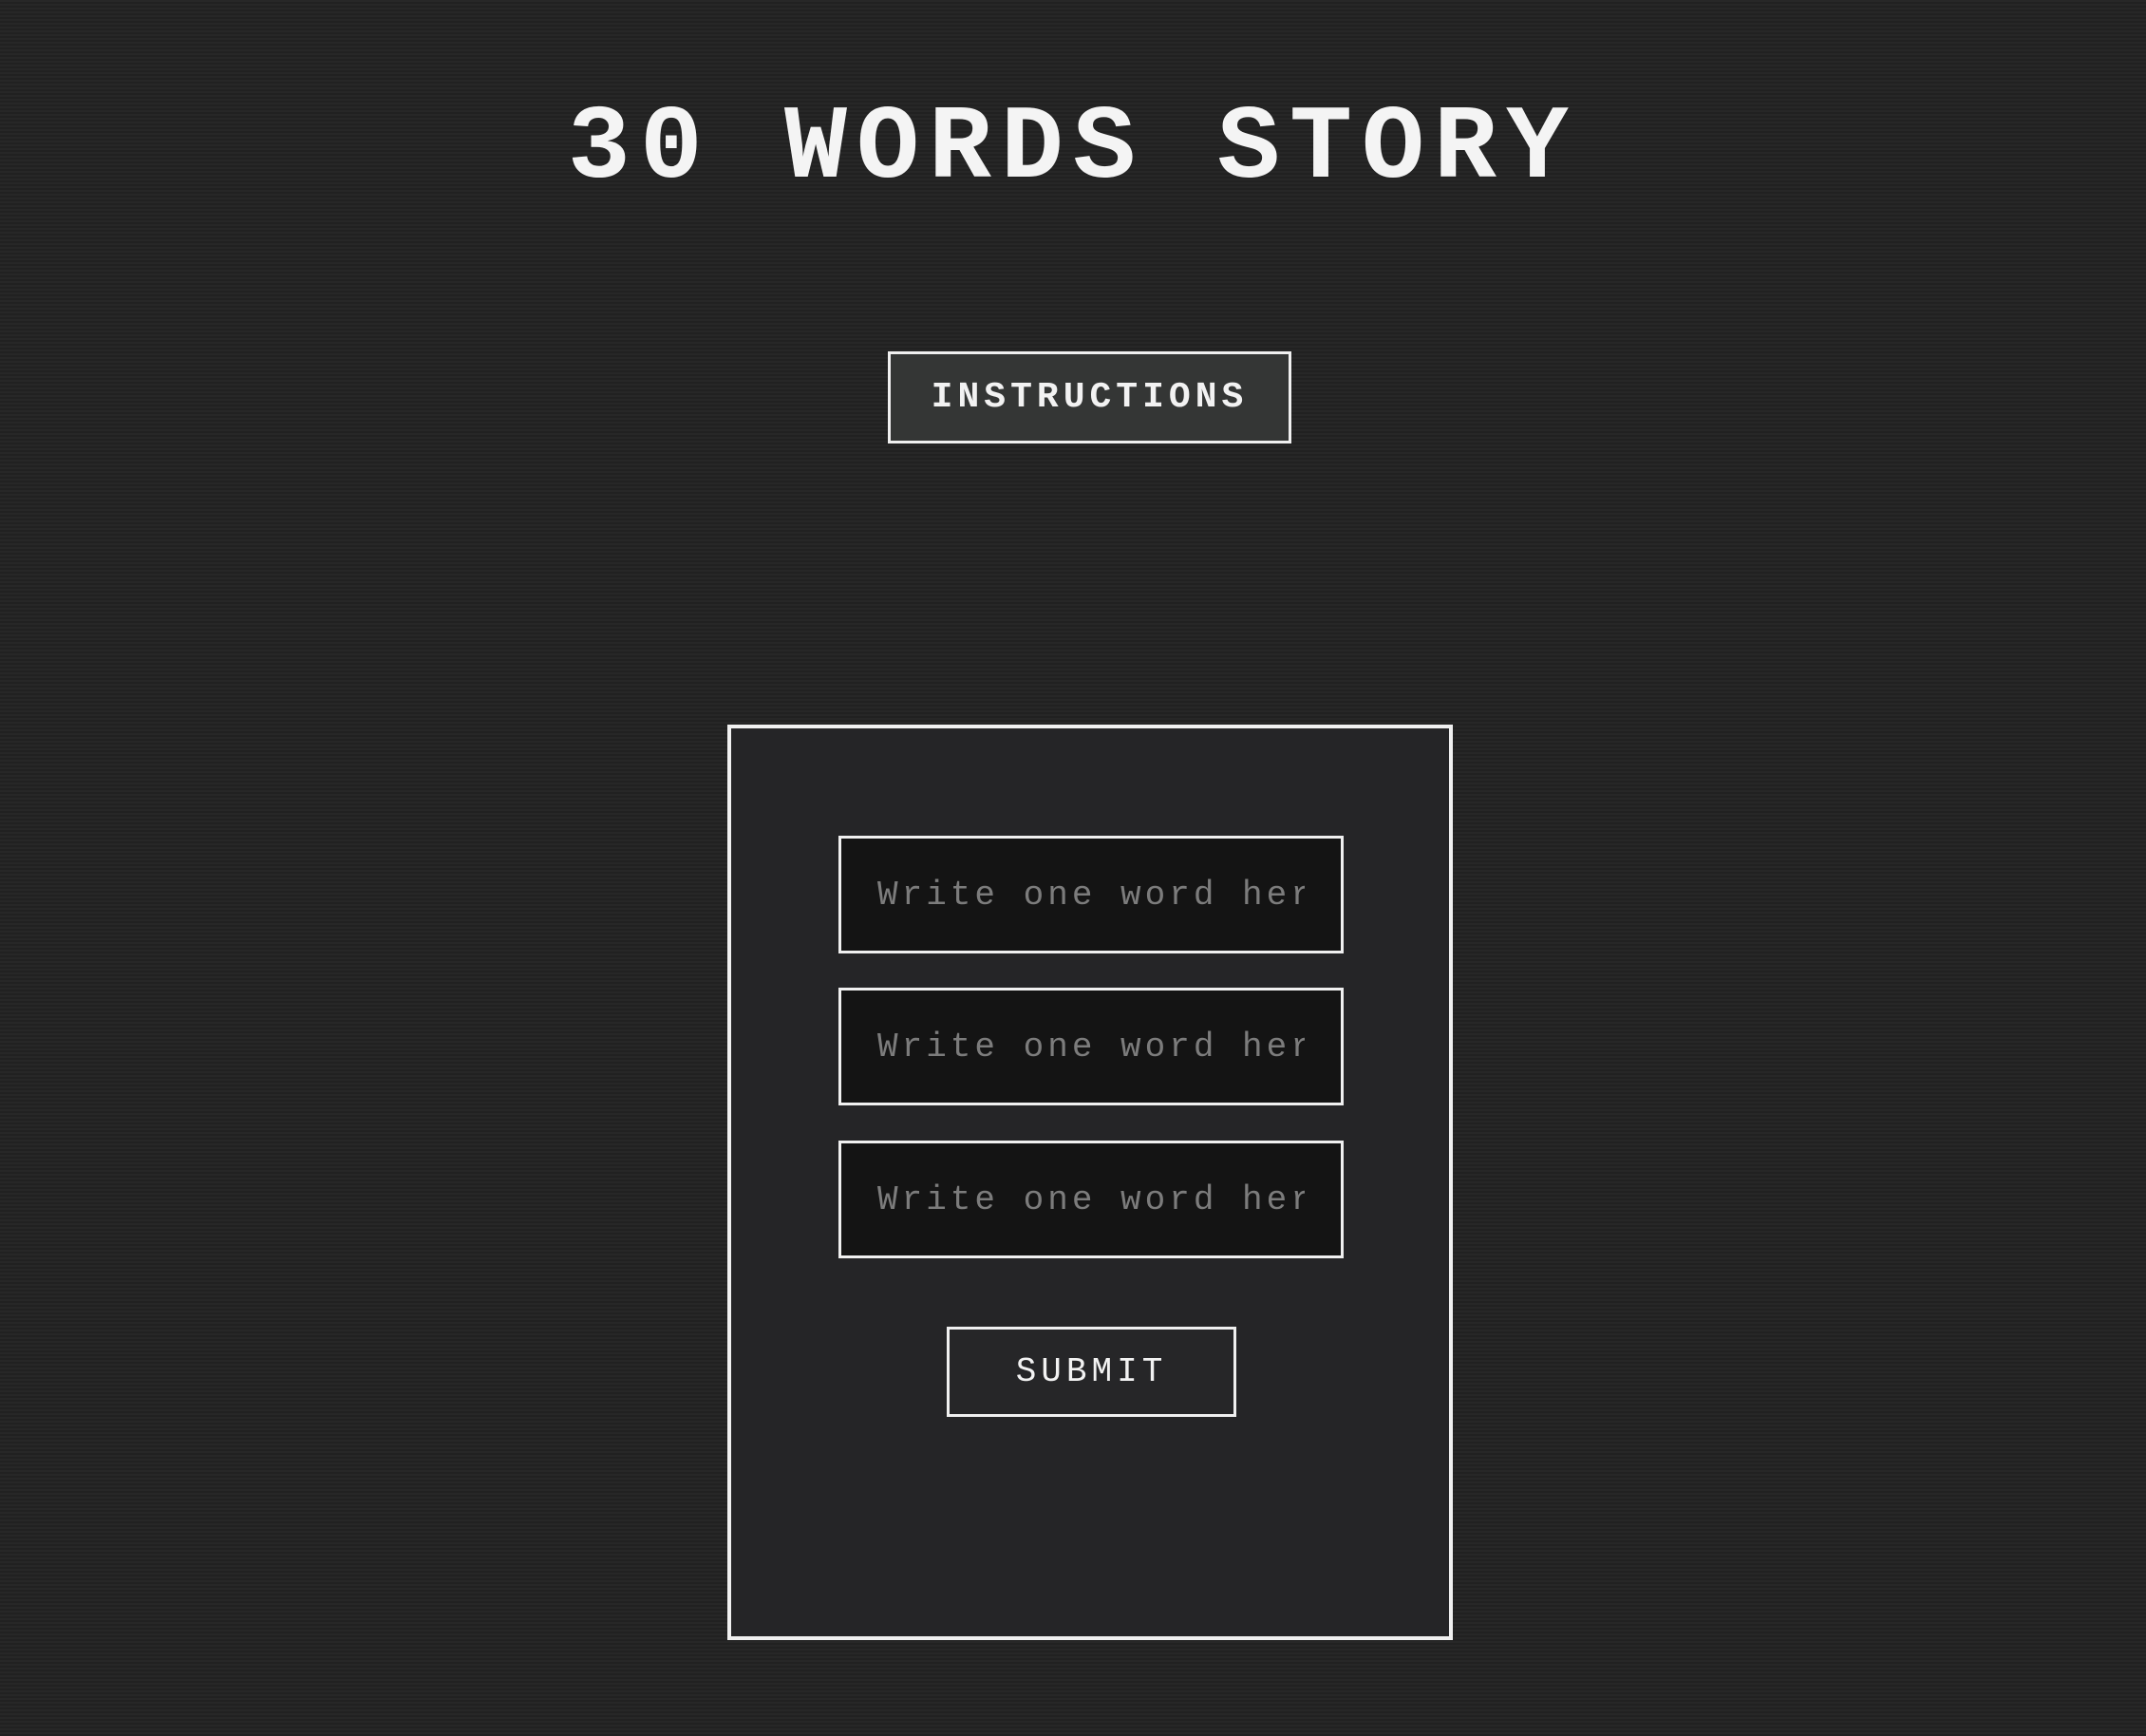 Image resolution: width=2146 pixels, height=1736 pixels. Describe the element at coordinates (1073, 149) in the screenshot. I see `page-title: 30 WORDS STORY` at that location.